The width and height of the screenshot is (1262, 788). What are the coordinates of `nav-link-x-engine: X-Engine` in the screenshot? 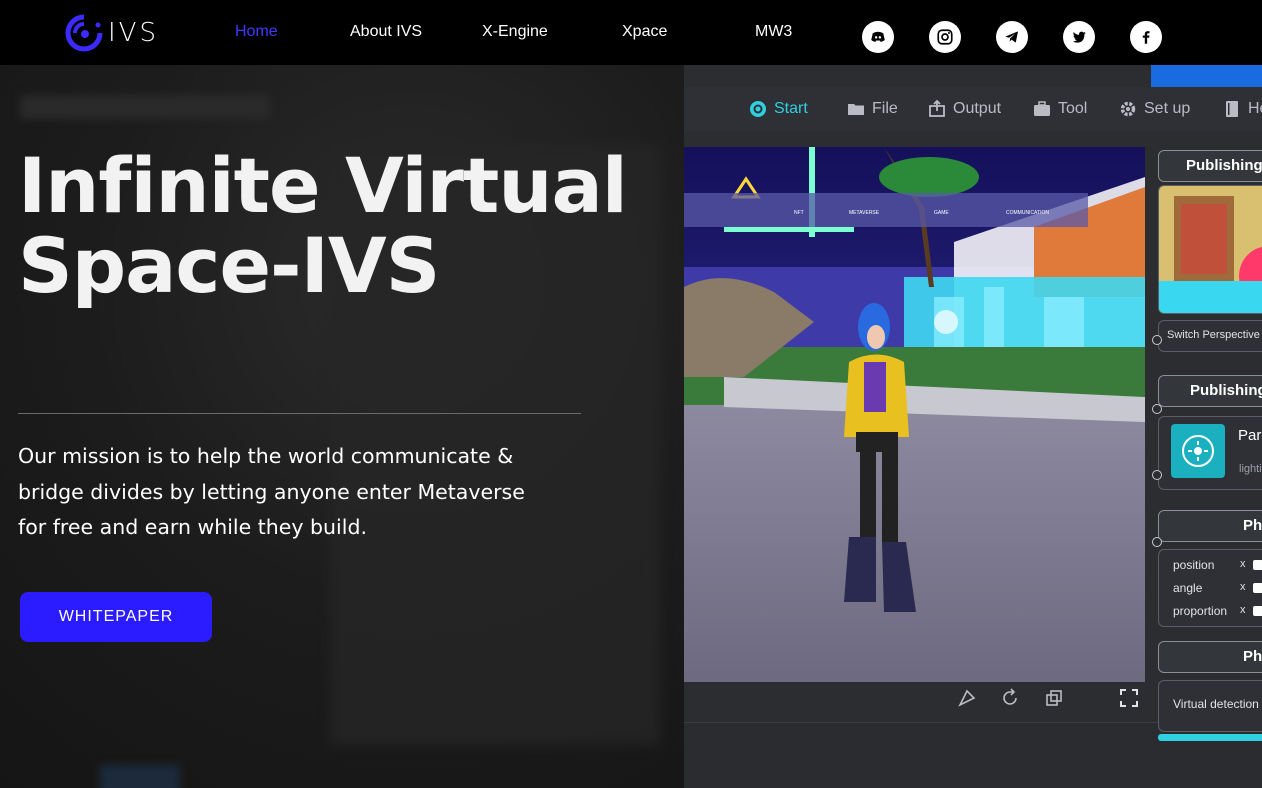 It's located at (515, 32).